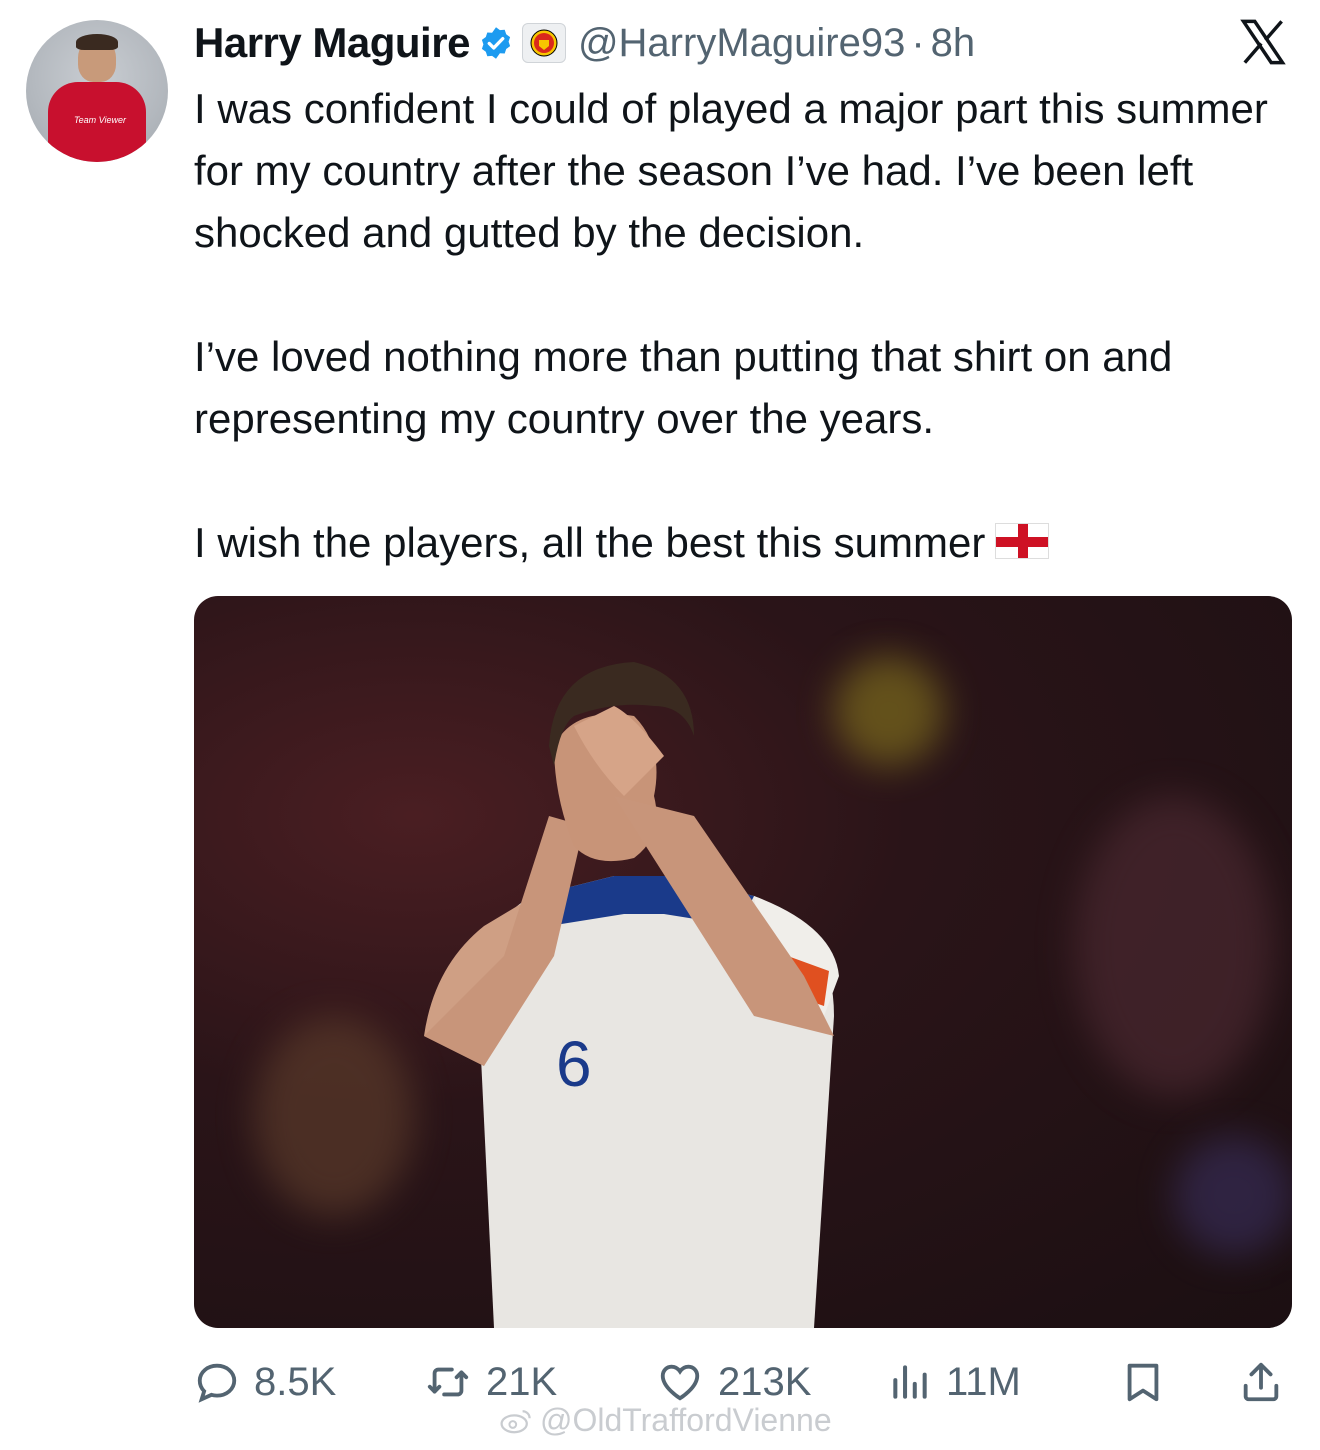 The image size is (1320, 1450). Describe the element at coordinates (496, 43) in the screenshot. I see `verified-badge-icon` at that location.